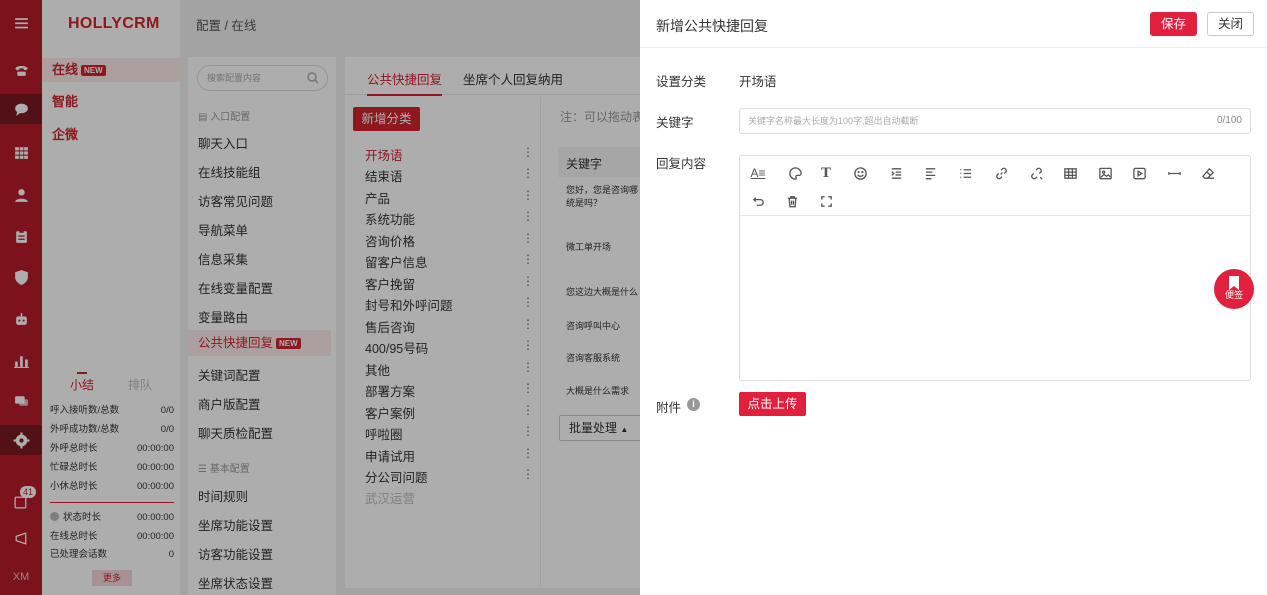 This screenshot has width=1267, height=595. What do you see at coordinates (1231, 24) in the screenshot?
I see `close-button: 关闭` at bounding box center [1231, 24].